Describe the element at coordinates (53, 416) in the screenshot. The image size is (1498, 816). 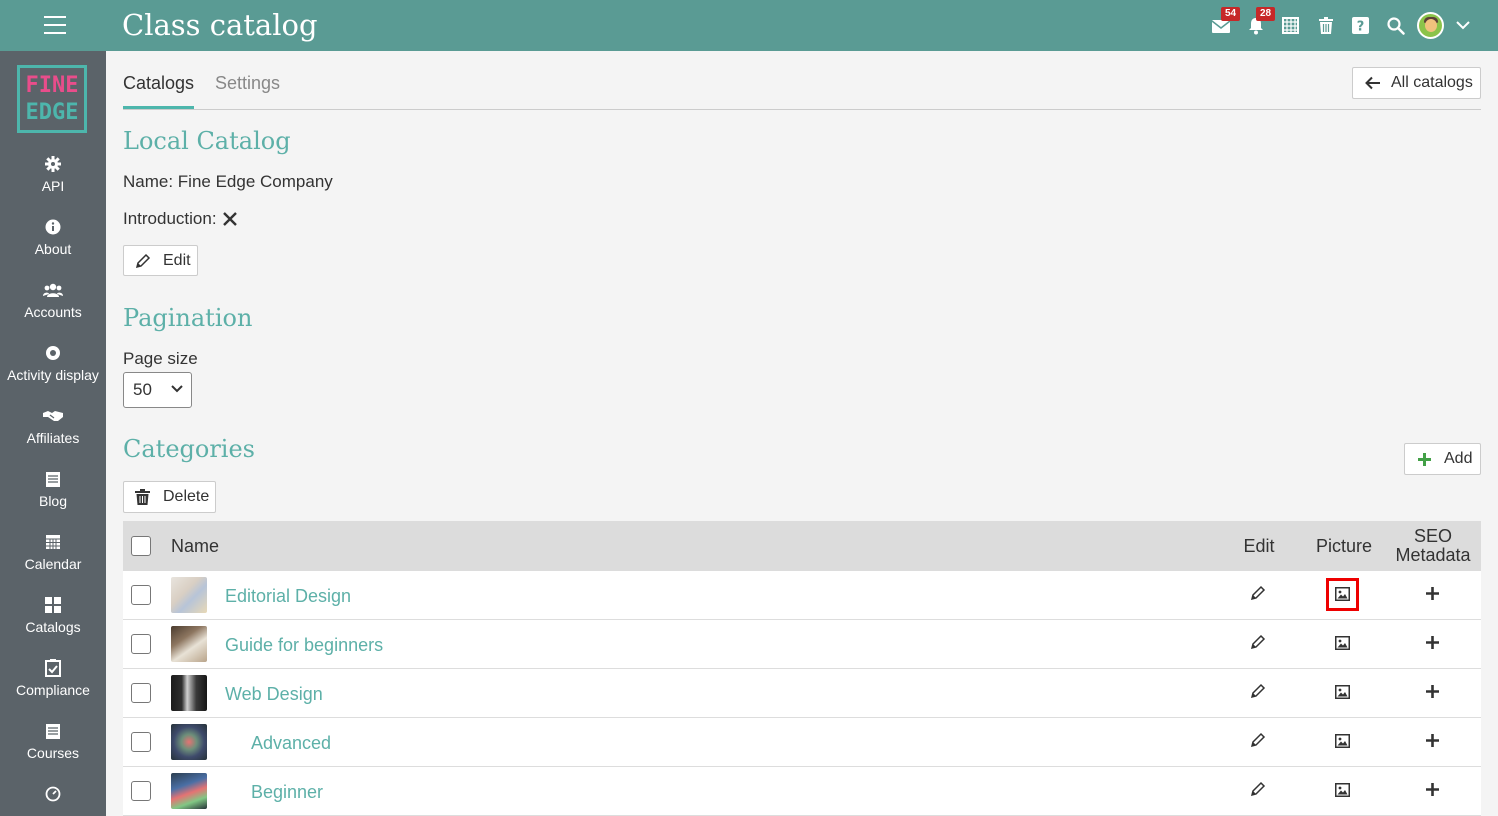
I see `handshake-icon` at that location.